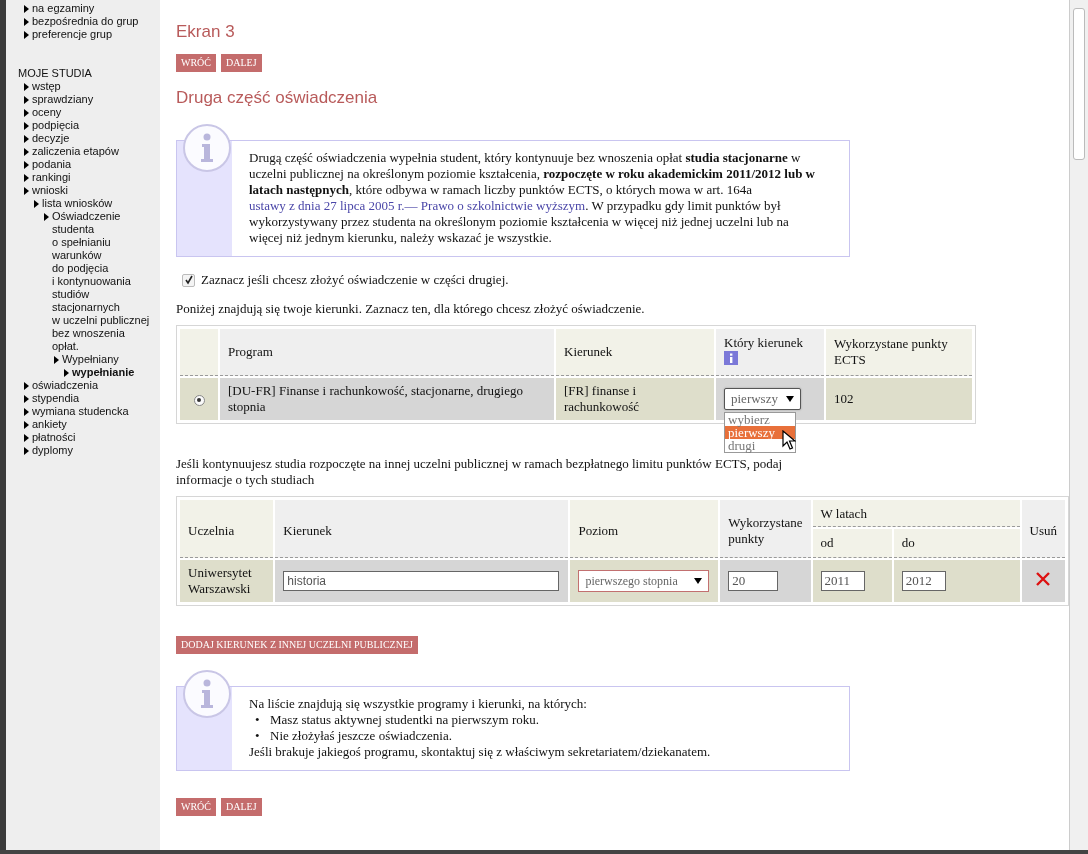  I want to click on table-cell: Uniwersytet Warszawski, so click(227, 581).